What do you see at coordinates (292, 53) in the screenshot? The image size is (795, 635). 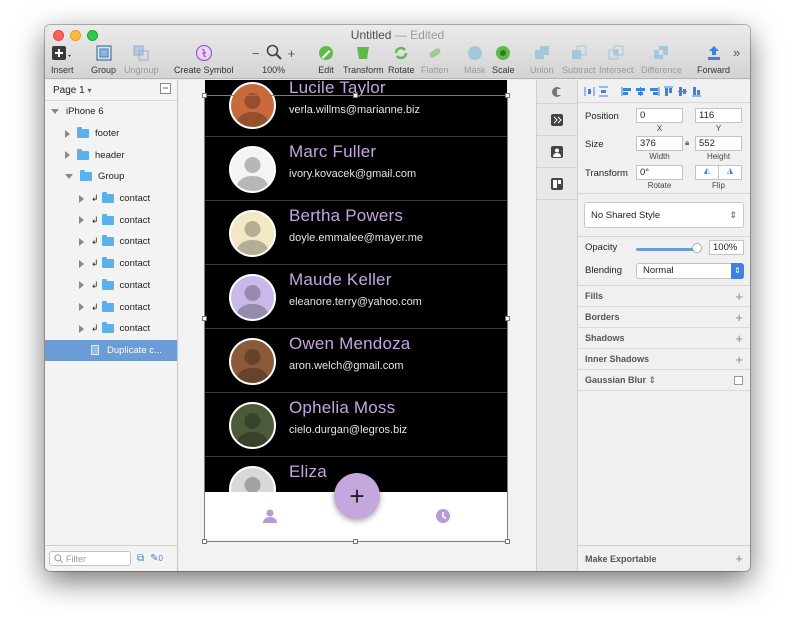 I see `zoom-in-button: +` at bounding box center [292, 53].